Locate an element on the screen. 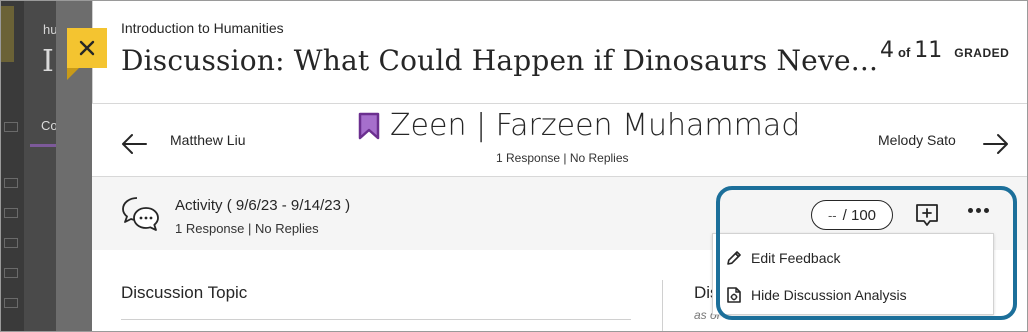  column-divider is located at coordinates (662, 306).